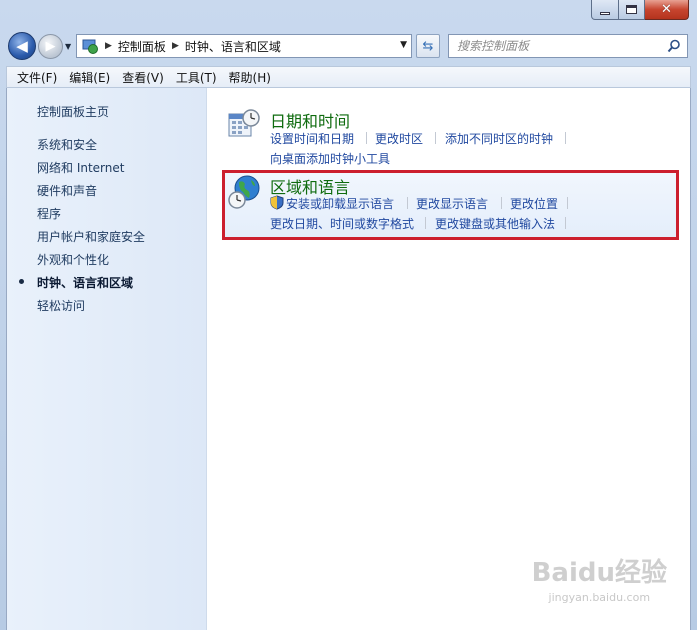 This screenshot has width=697, height=630. I want to click on search-box, so click(568, 46).